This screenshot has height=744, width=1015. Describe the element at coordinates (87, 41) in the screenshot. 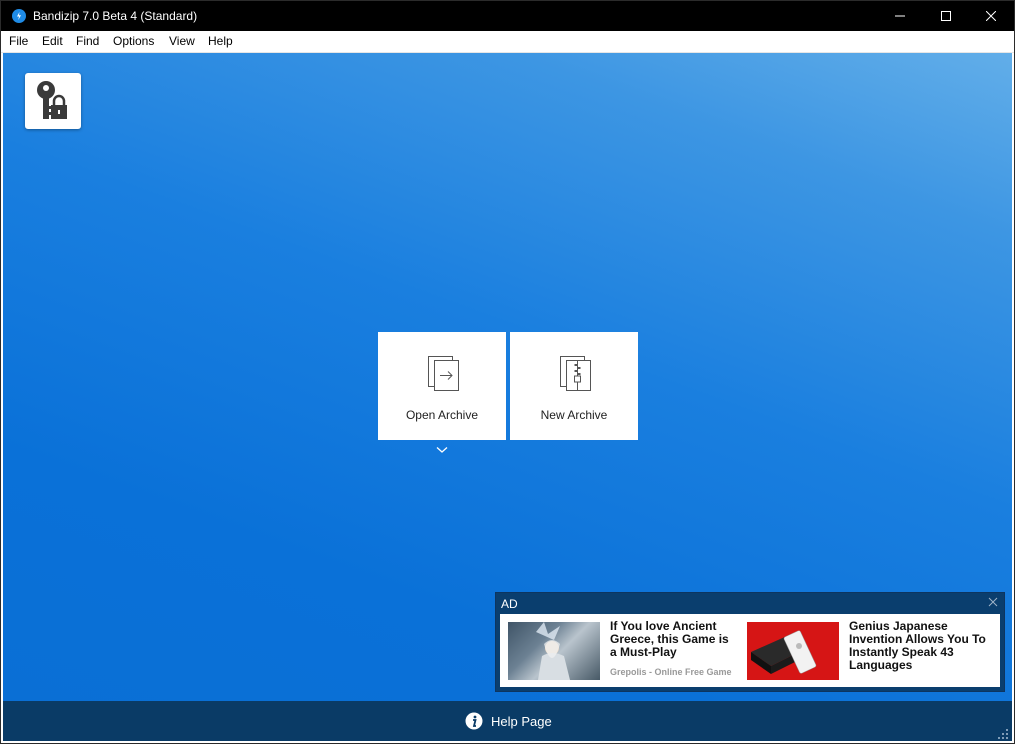

I see `menu-find: Find` at that location.